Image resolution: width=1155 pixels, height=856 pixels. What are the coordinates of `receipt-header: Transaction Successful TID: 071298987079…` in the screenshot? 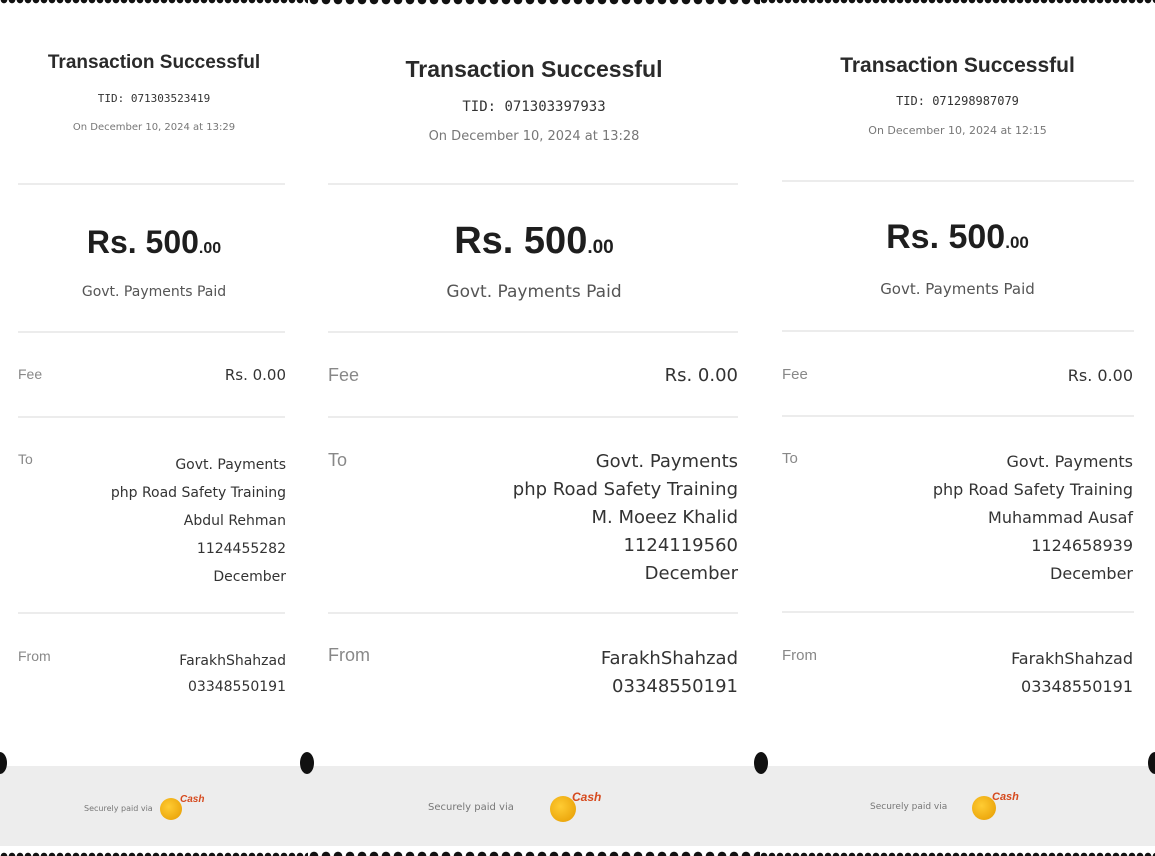 It's located at (957, 95).